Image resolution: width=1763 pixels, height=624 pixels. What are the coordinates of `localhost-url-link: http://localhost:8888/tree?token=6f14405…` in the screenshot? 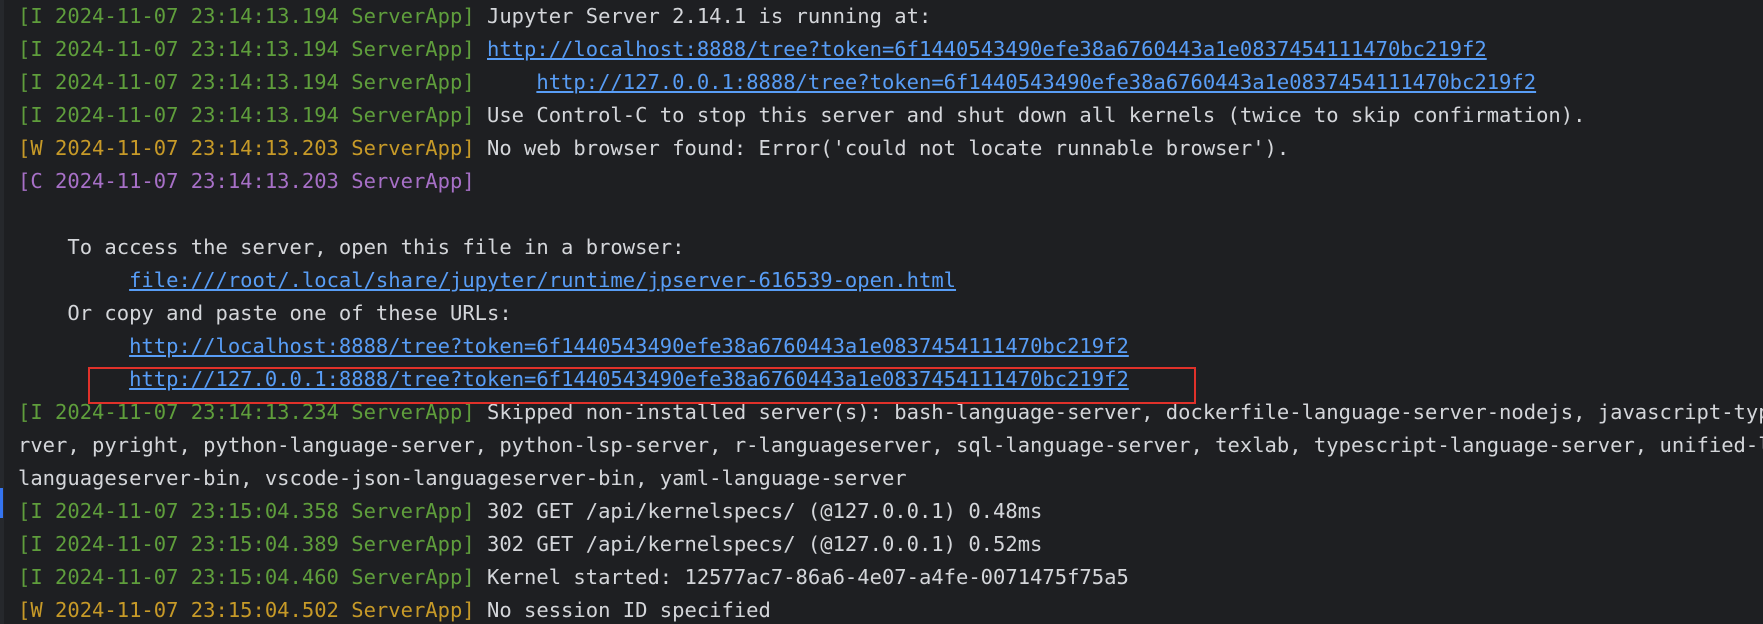 It's located at (987, 49).